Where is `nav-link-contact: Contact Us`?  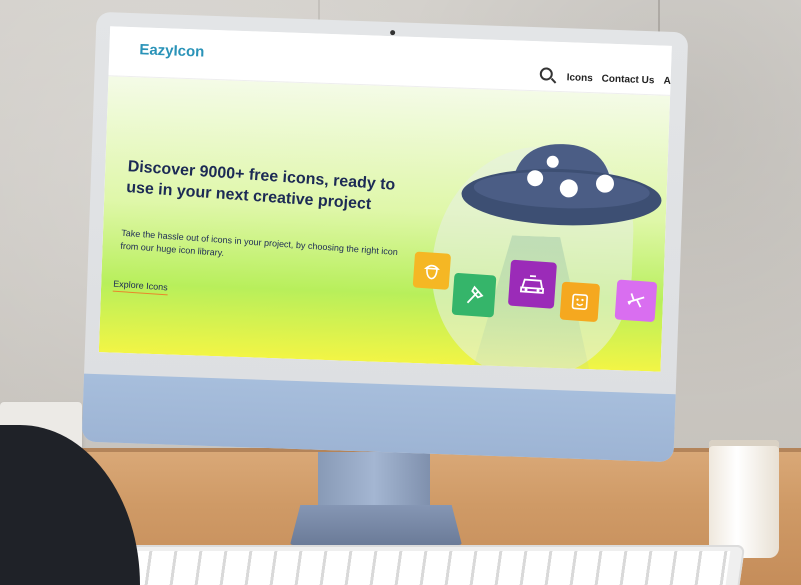
nav-link-contact: Contact Us is located at coordinates (627, 79).